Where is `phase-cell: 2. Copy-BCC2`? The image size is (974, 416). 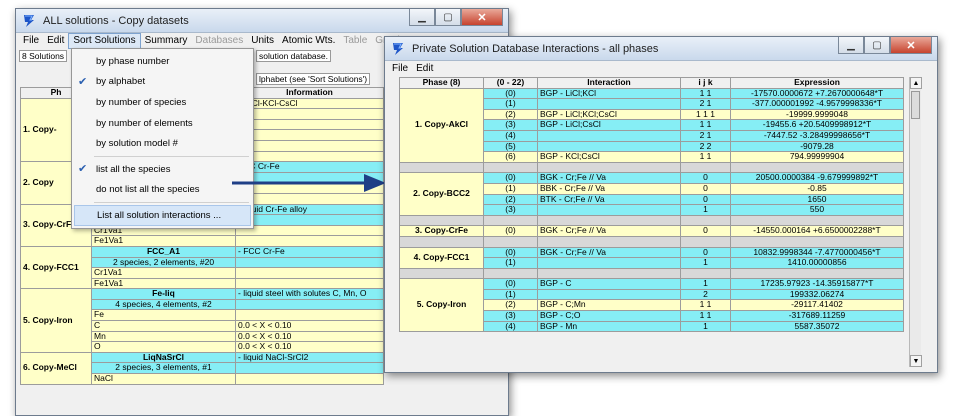
phase-cell: 2. Copy-BCC2 is located at coordinates (441, 194).